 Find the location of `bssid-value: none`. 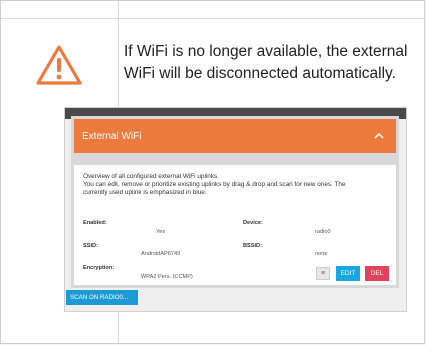

bssid-value: none is located at coordinates (321, 254).